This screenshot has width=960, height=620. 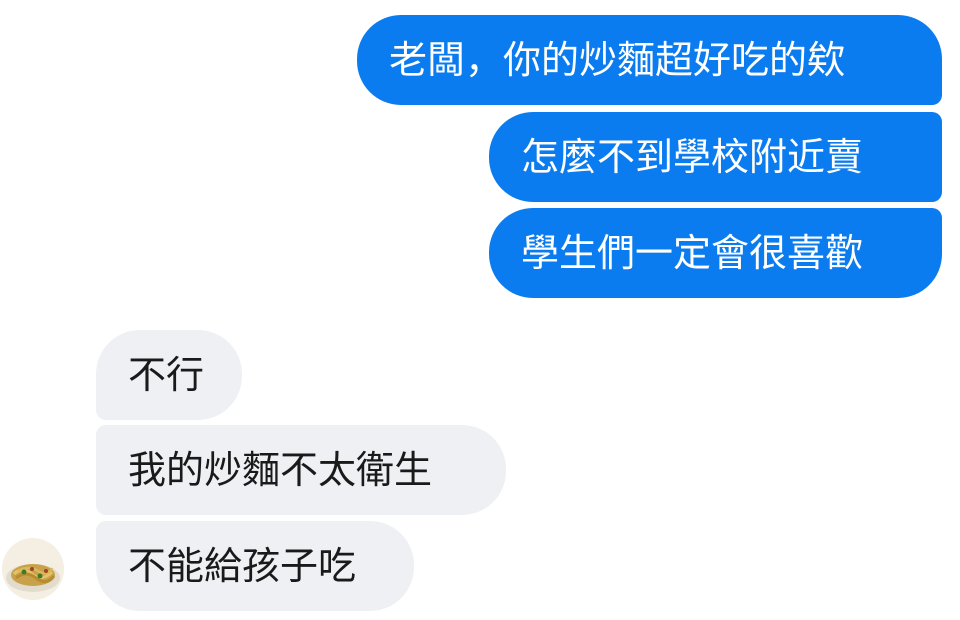 I want to click on sent-message-bubble: 老闆，你的炒麵超好吃的欸, so click(x=649, y=60).